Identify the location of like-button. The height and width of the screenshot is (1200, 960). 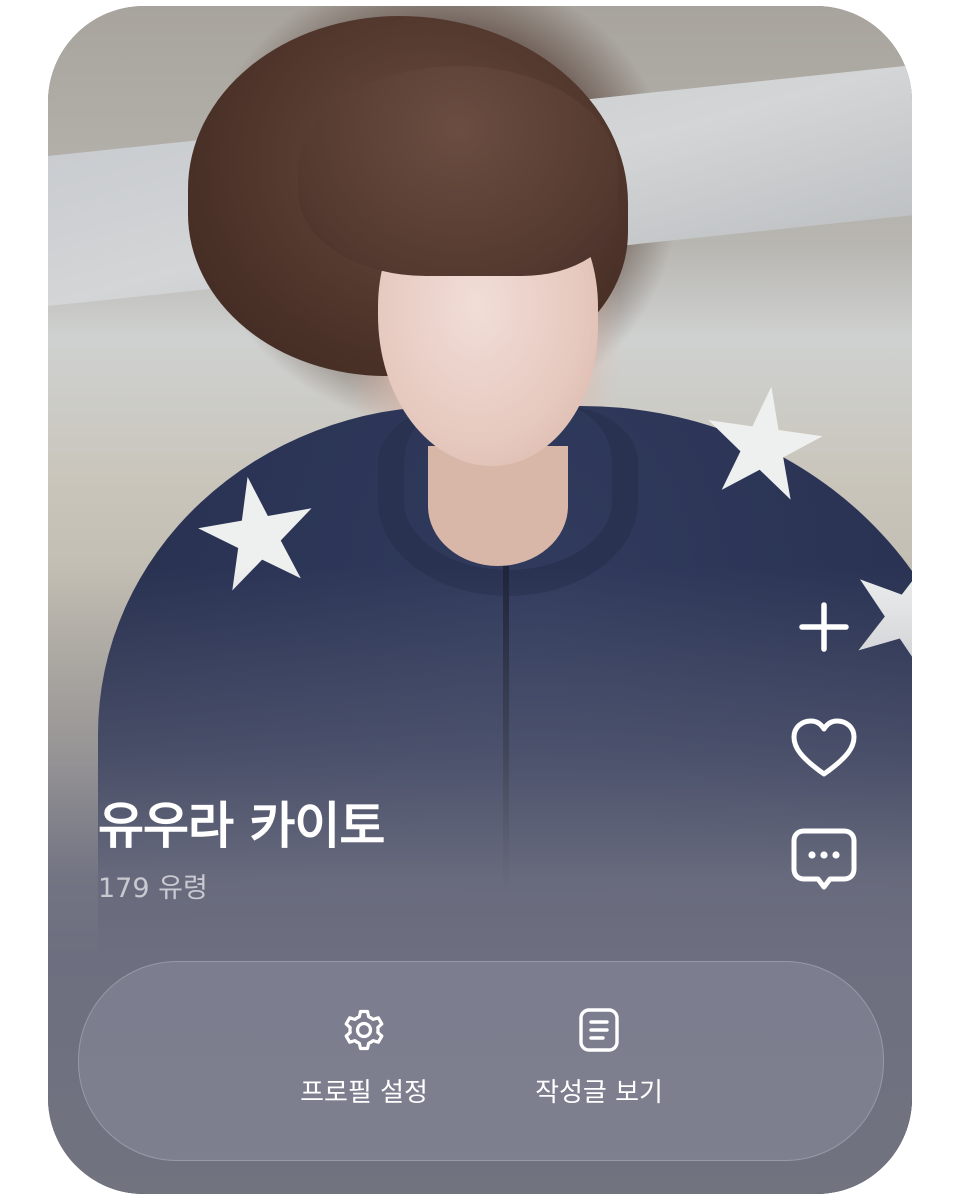
(824, 749).